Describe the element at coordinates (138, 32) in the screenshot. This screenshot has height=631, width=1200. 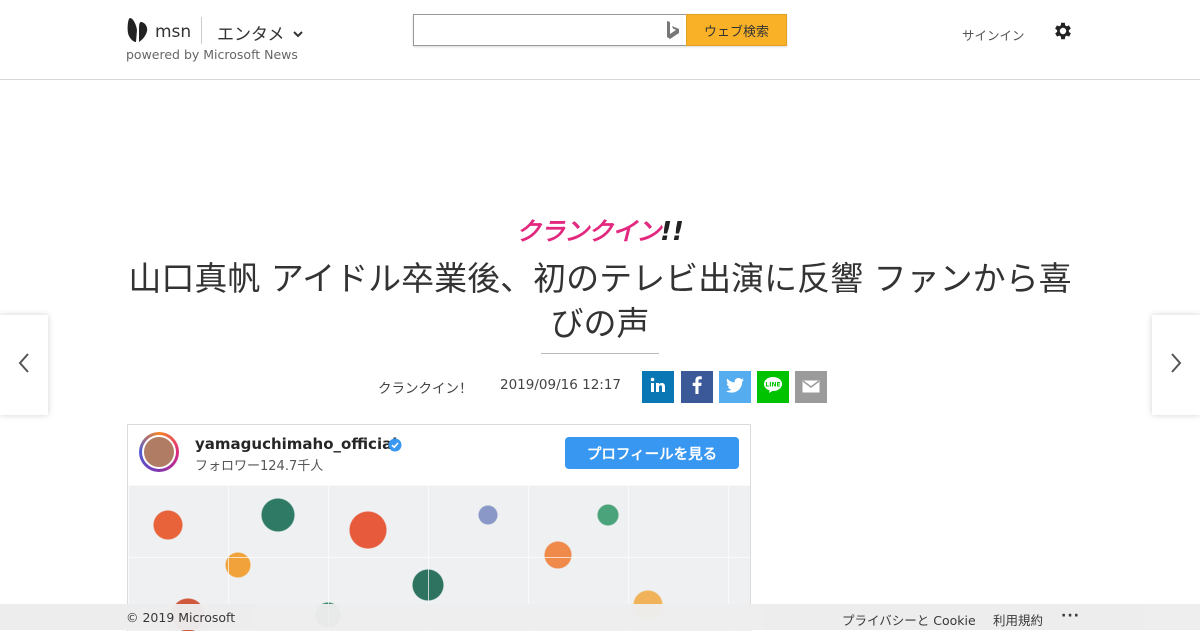
I see `msn-butterfly-icon` at that location.